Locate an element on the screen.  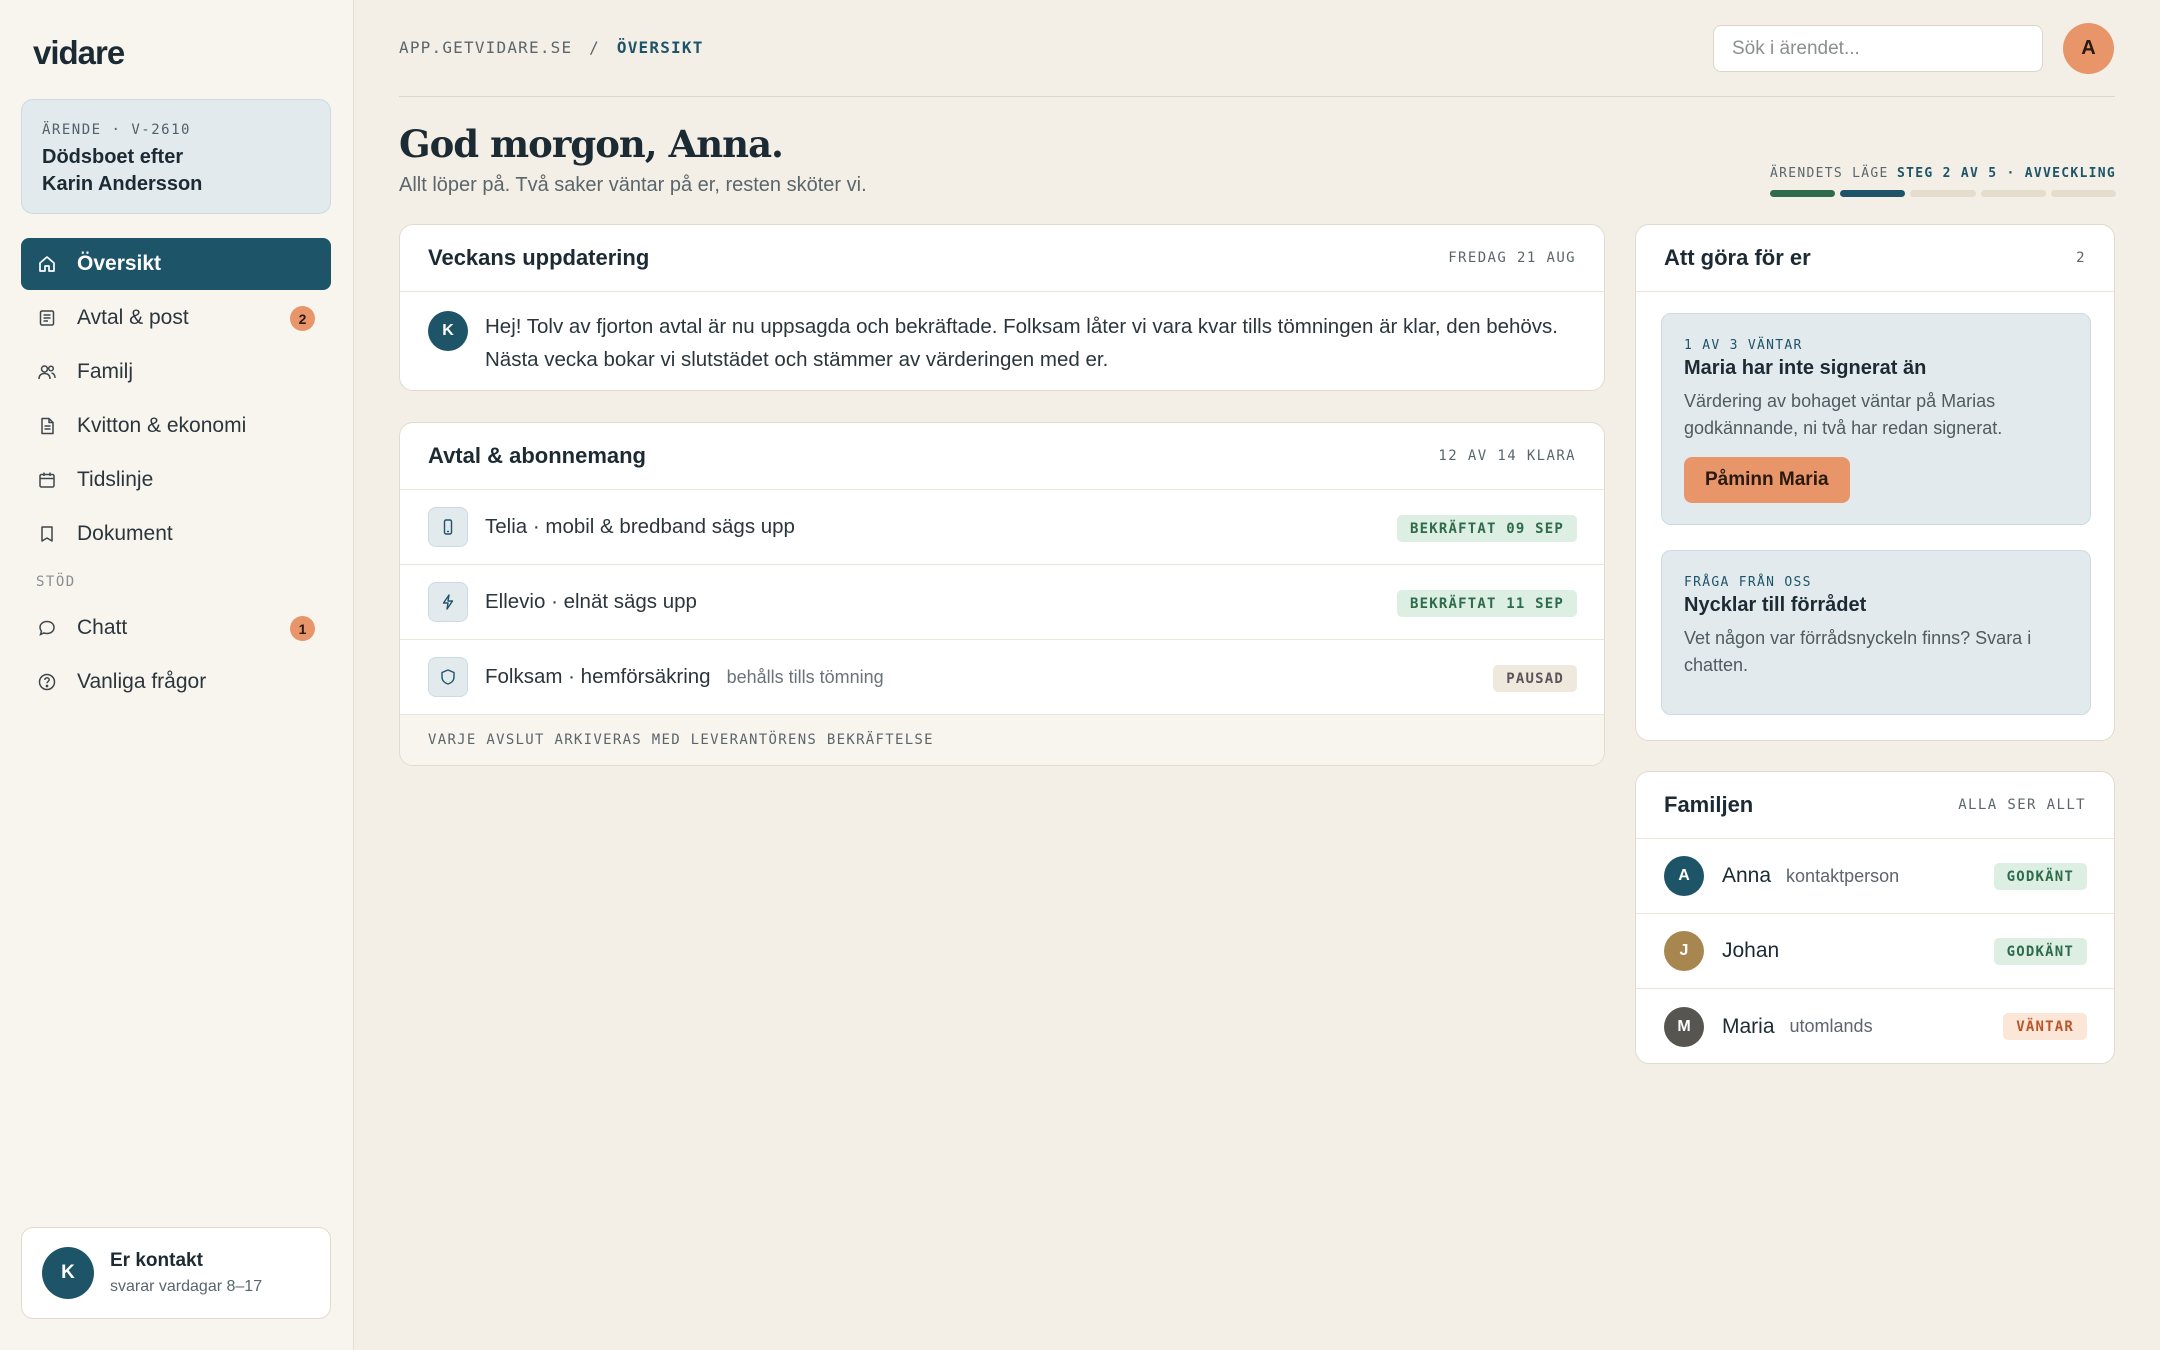
member-name: Anna is located at coordinates (1747, 875).